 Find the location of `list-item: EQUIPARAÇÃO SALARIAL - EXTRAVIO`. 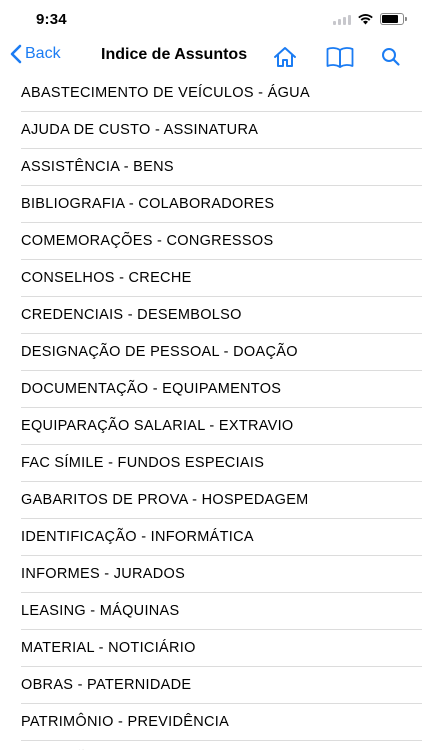

list-item: EQUIPARAÇÃO SALARIAL - EXTRAVIO is located at coordinates (211, 426).